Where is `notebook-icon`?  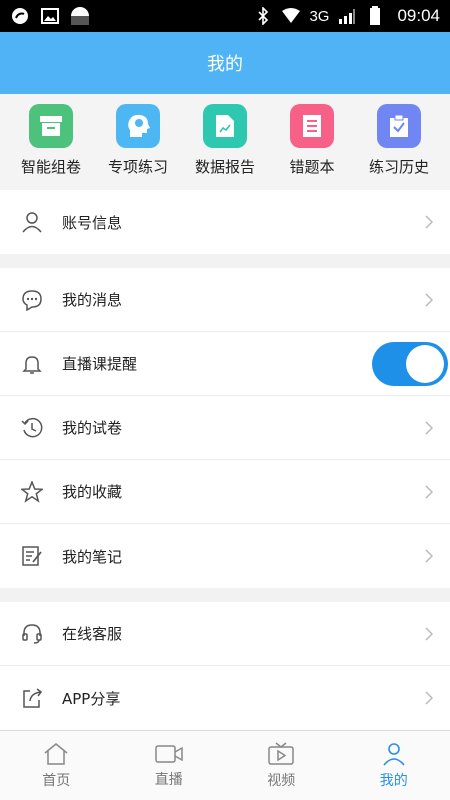 notebook-icon is located at coordinates (312, 126).